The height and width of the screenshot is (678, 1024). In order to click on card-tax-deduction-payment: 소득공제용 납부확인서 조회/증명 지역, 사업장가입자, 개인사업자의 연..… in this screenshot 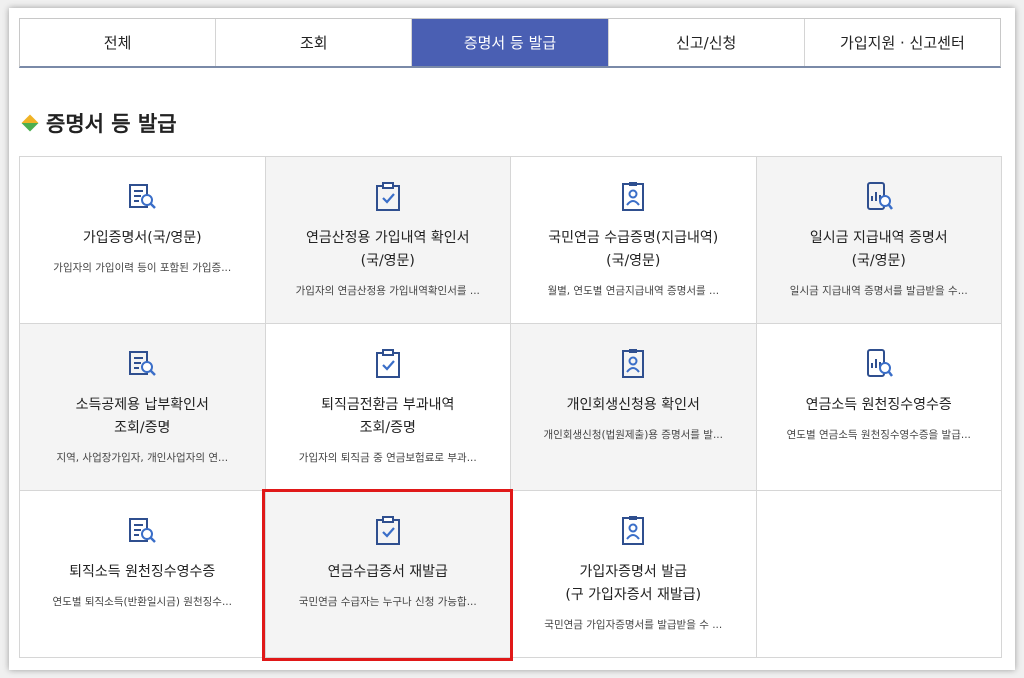, I will do `click(143, 407)`.